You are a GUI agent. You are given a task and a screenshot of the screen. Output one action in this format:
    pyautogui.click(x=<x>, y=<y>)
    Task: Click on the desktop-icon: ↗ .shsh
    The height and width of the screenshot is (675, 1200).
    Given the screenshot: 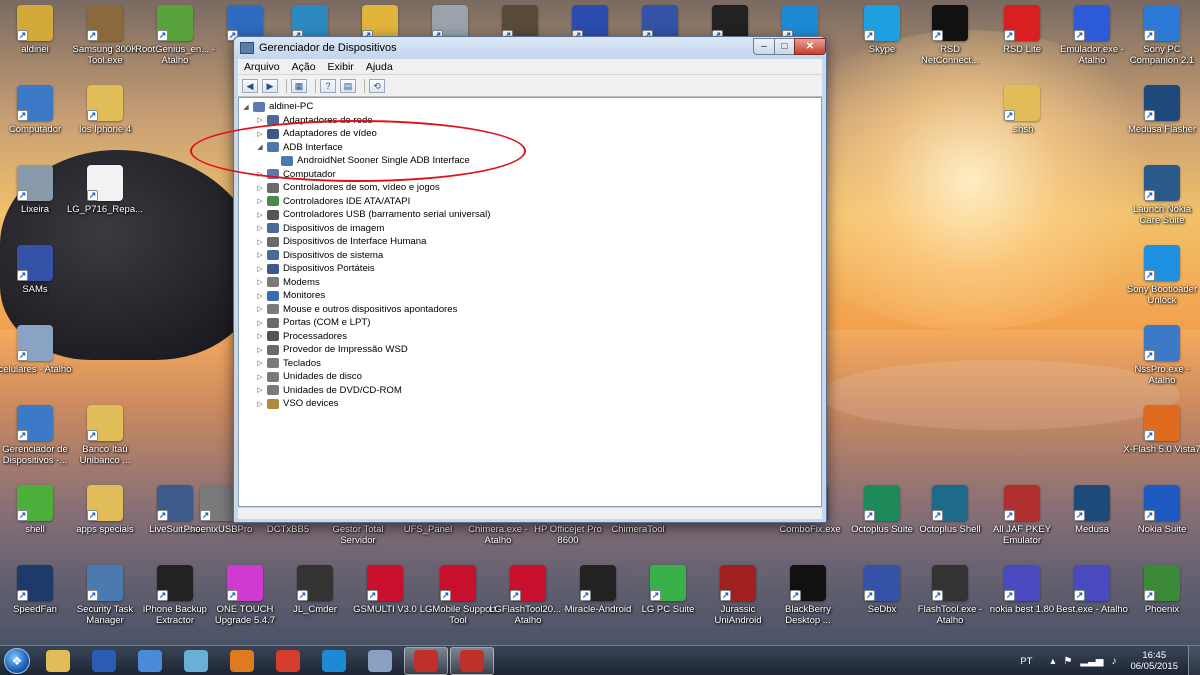 What is the action you would take?
    pyautogui.click(x=1022, y=110)
    